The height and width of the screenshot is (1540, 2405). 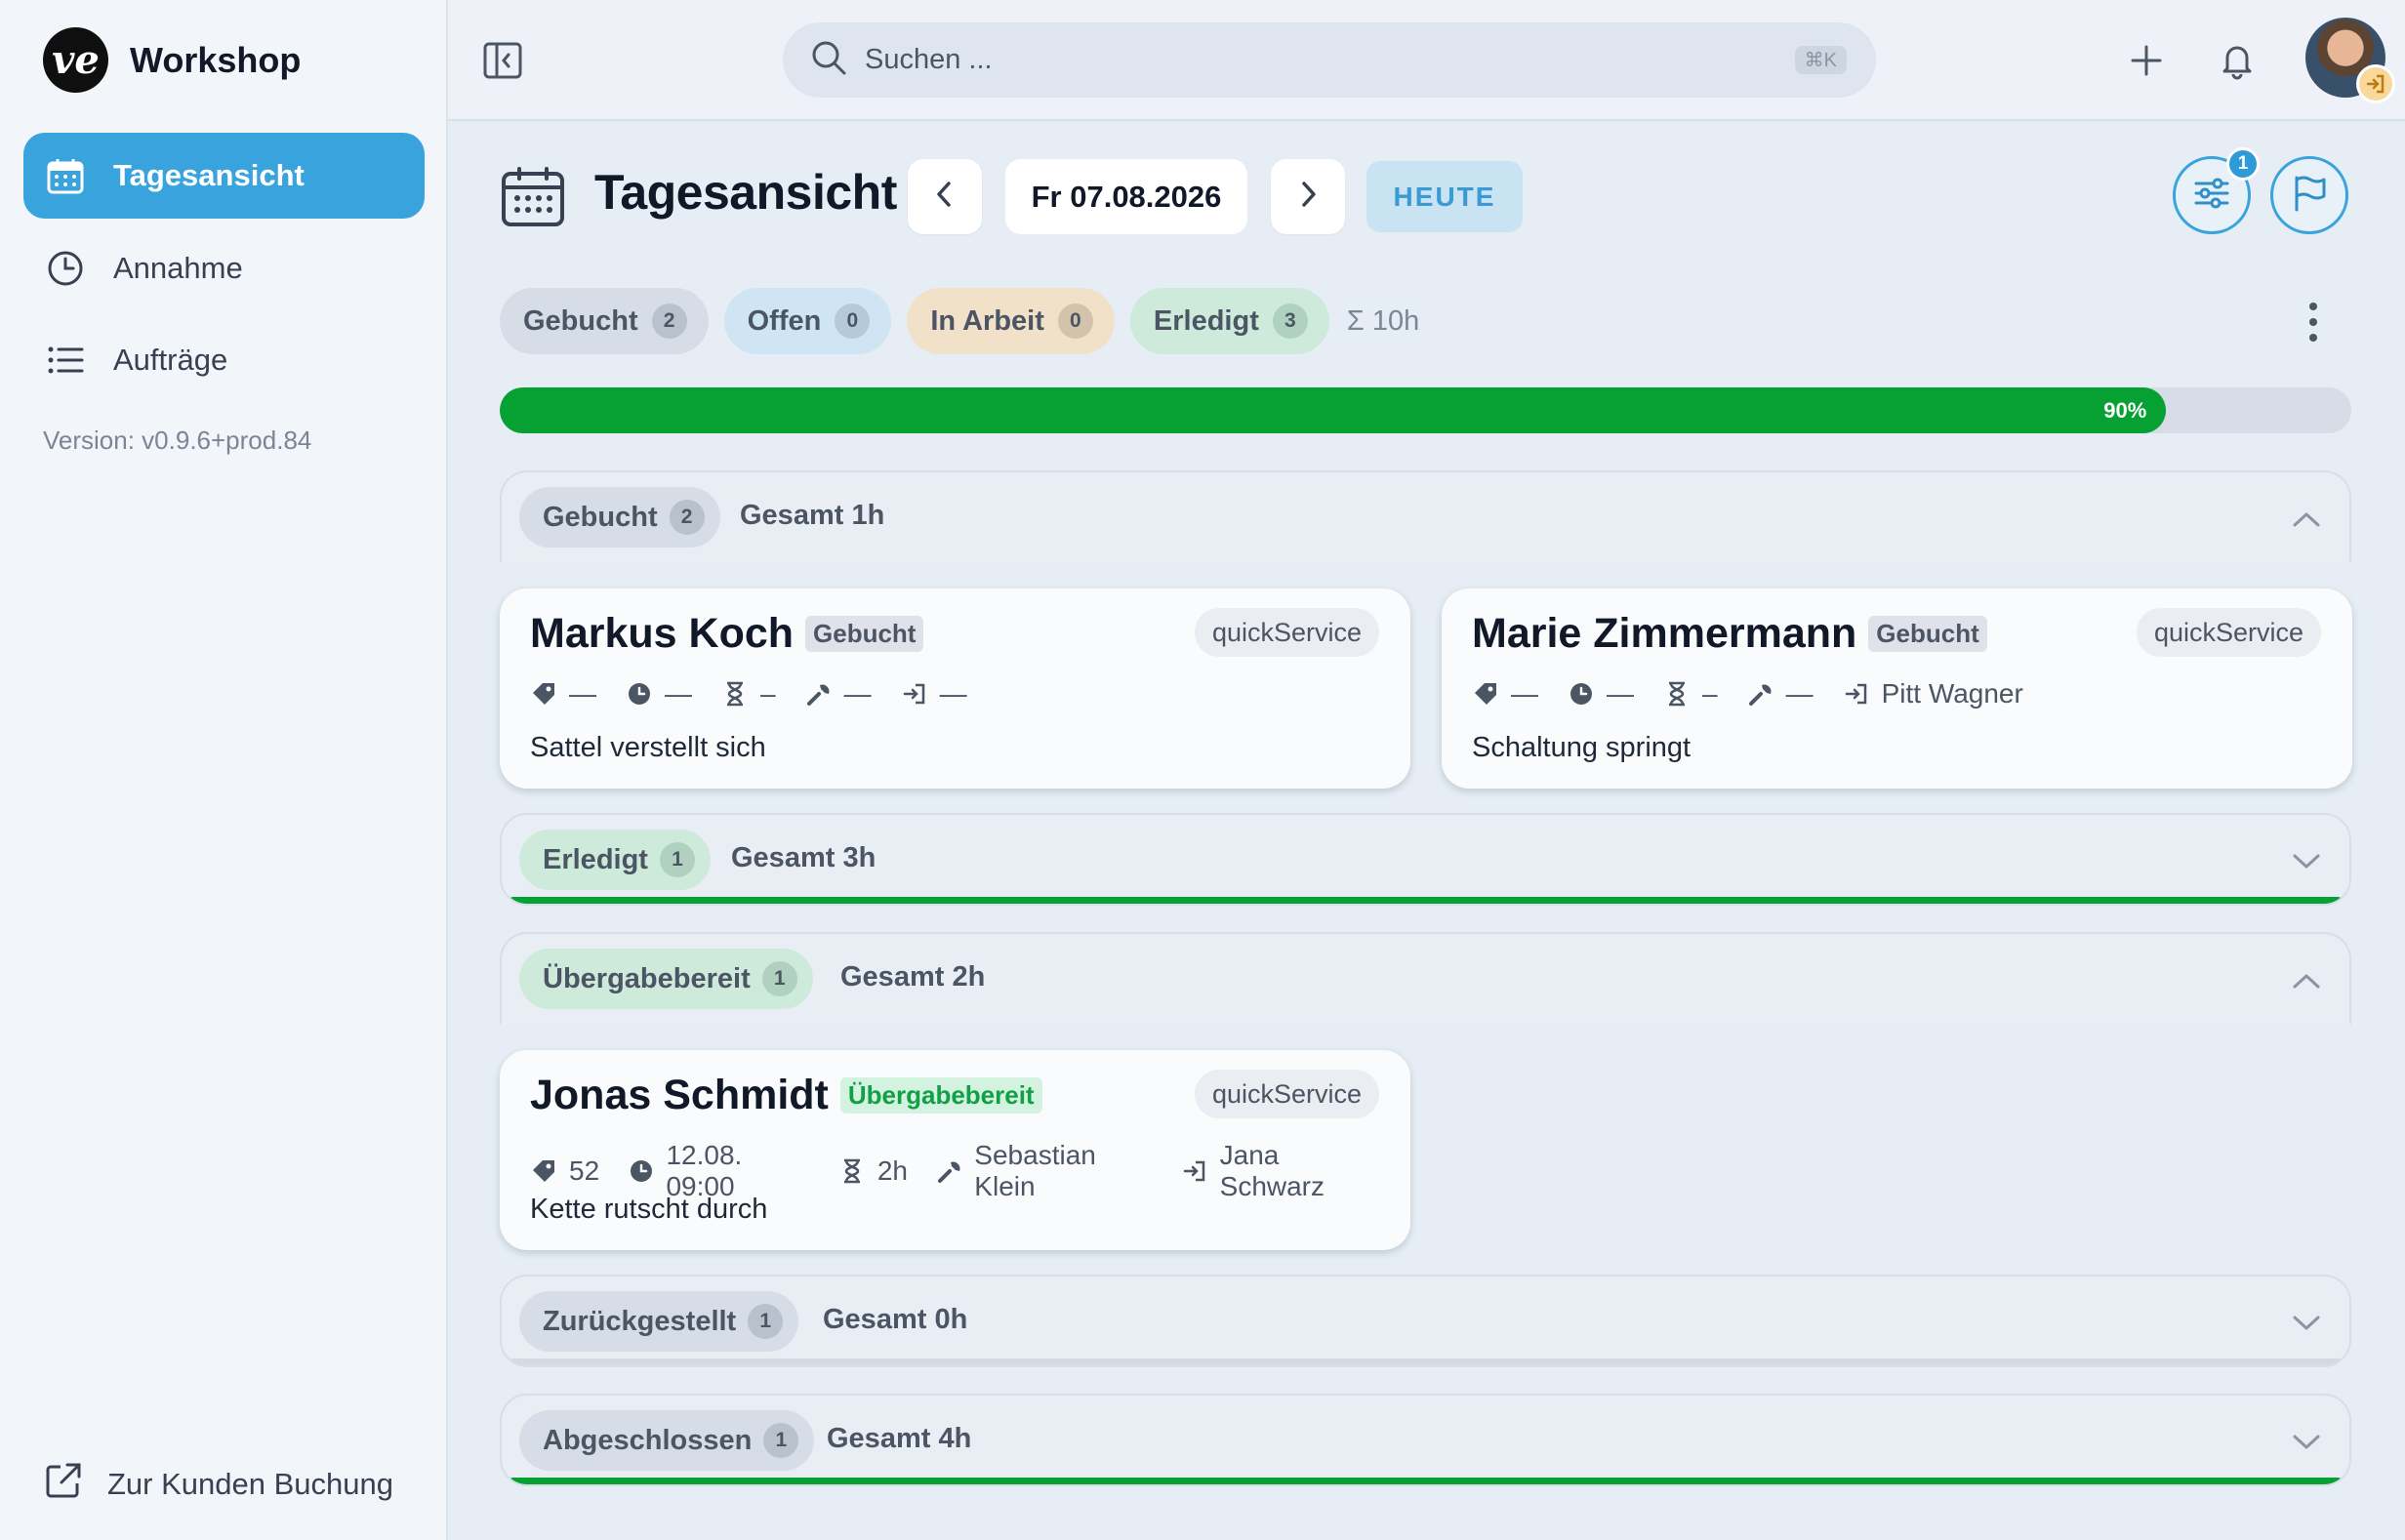 I want to click on meta-handover: Pitt Wagner, so click(x=1933, y=693).